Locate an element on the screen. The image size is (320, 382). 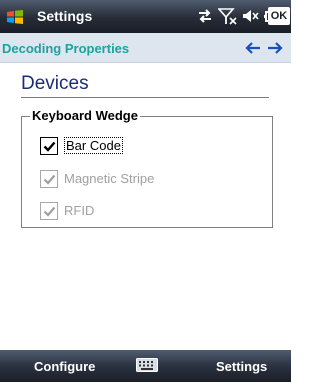
connectivity-icon is located at coordinates (205, 16).